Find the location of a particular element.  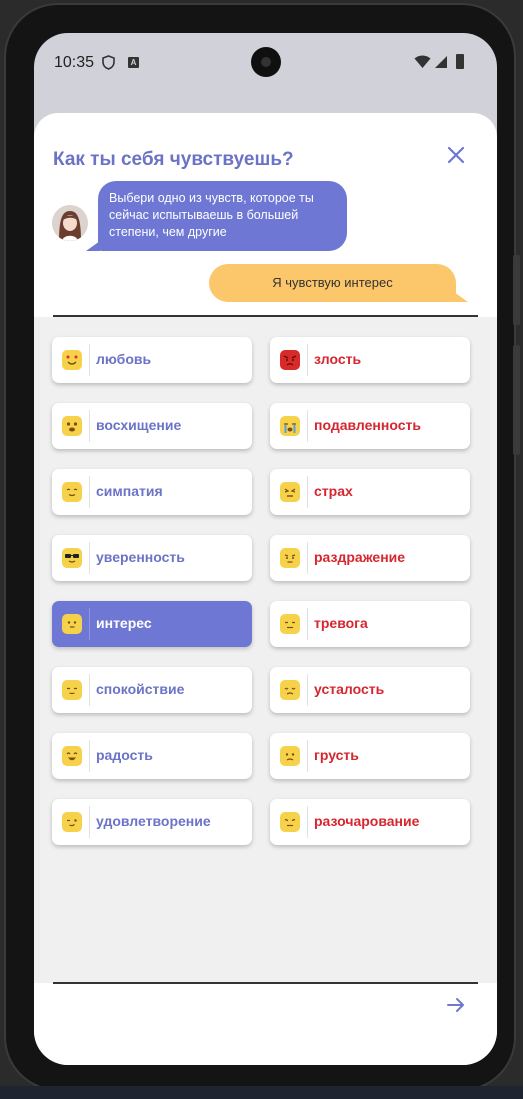

shield-icon is located at coordinates (108, 62).